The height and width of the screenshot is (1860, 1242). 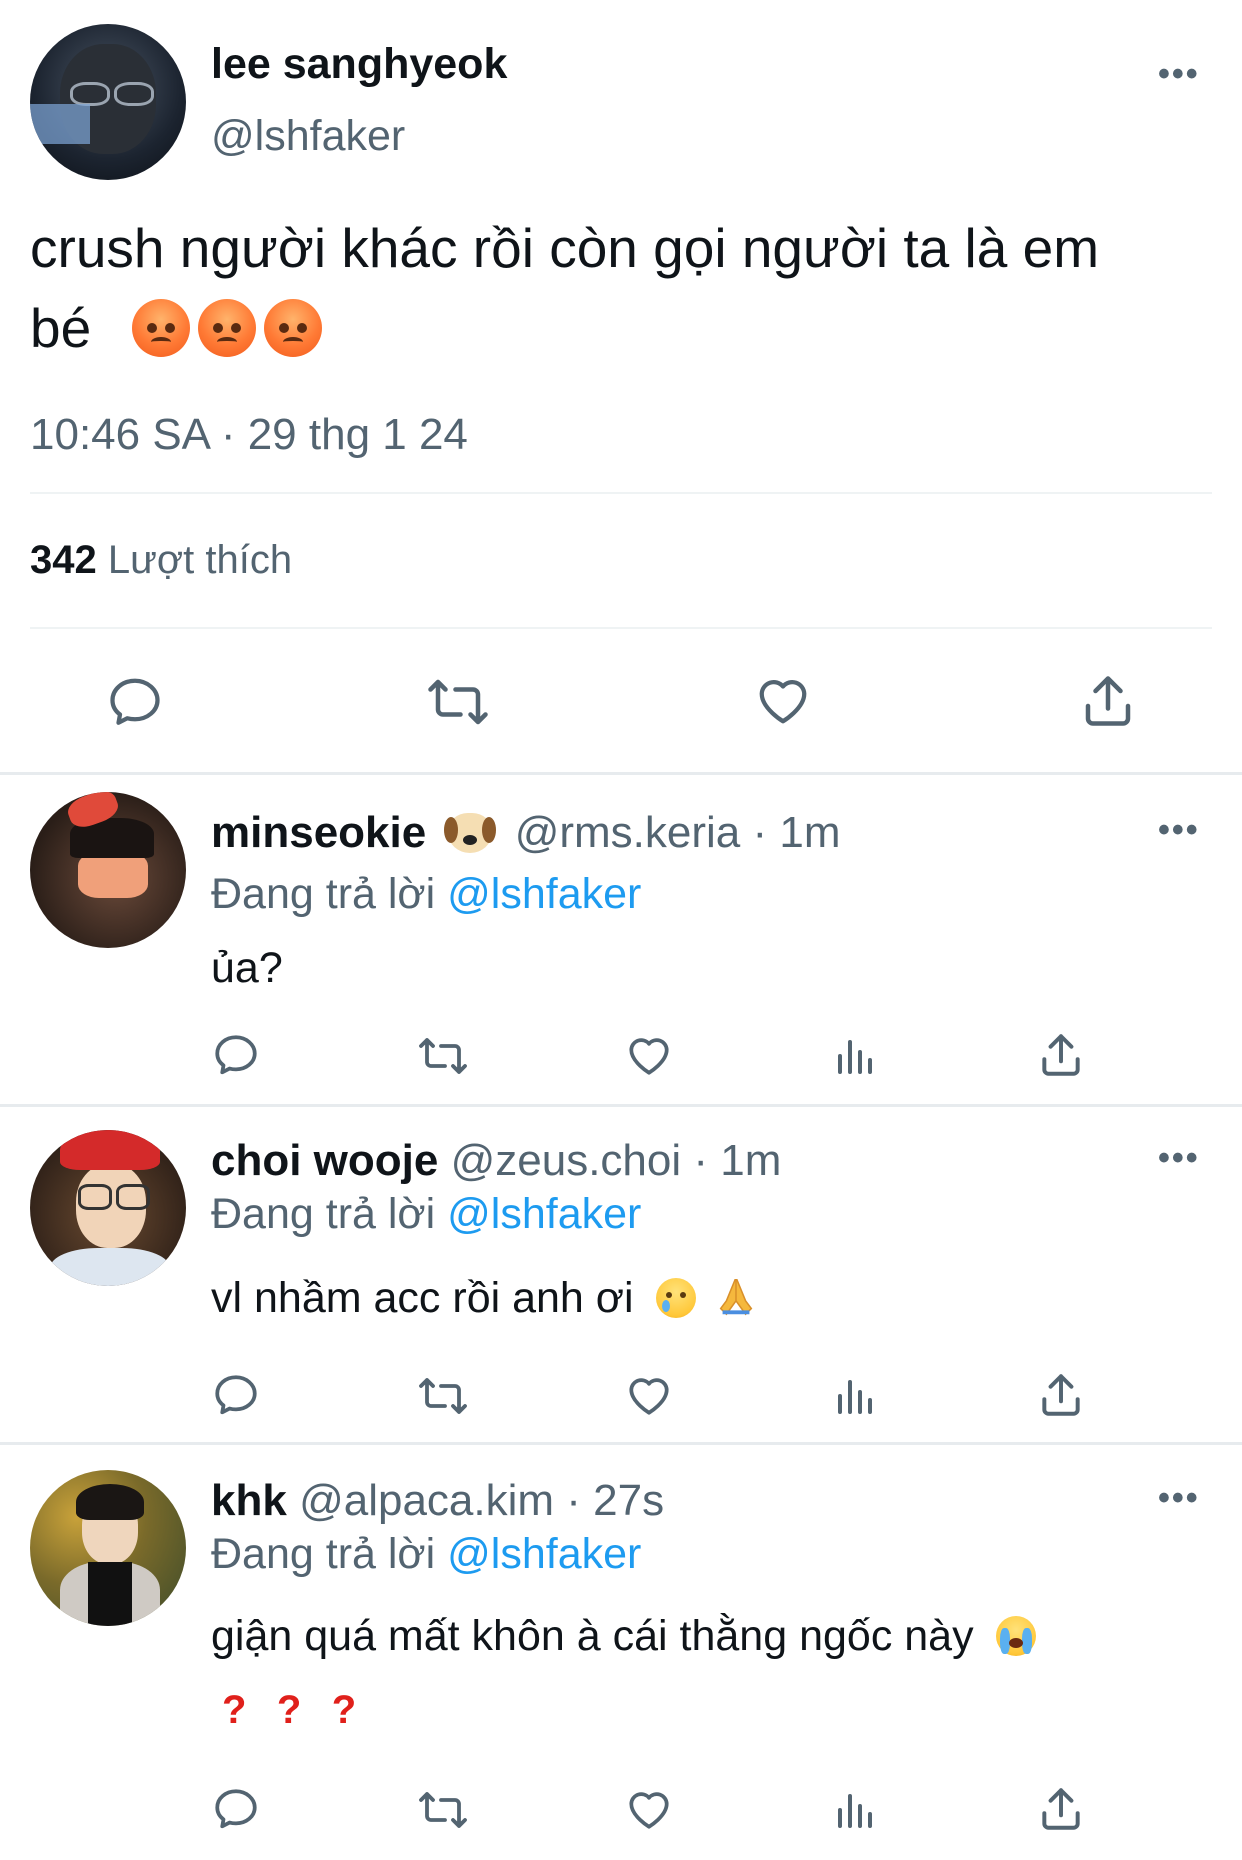 What do you see at coordinates (200, 560) in the screenshot?
I see `likes-label: Lượt thích` at bounding box center [200, 560].